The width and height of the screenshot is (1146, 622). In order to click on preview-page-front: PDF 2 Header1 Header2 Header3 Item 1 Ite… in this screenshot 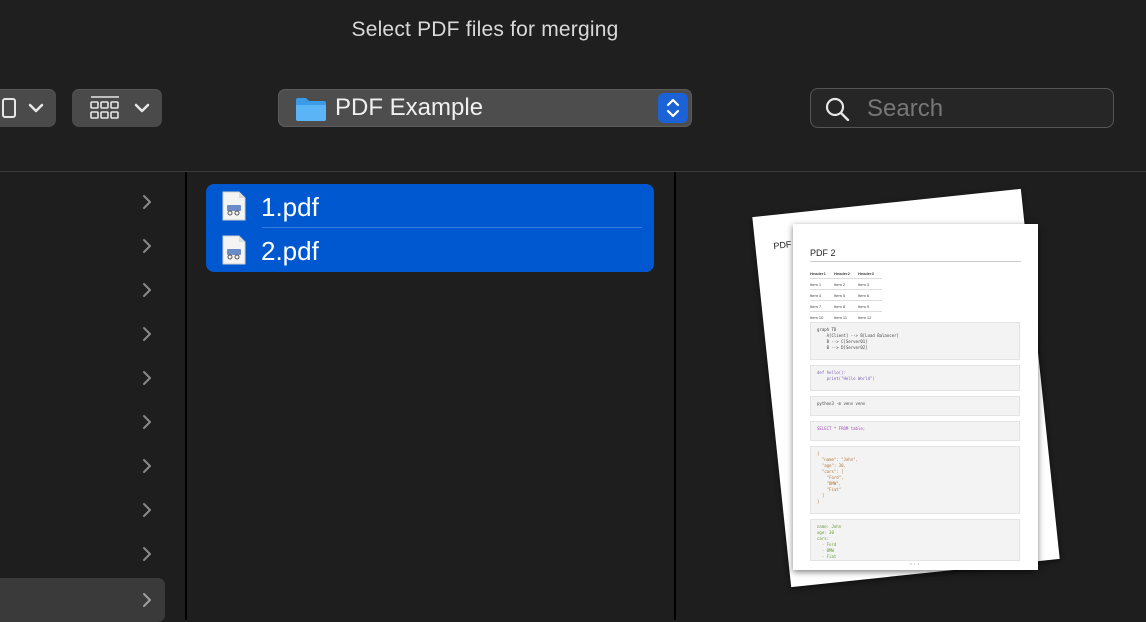, I will do `click(915, 397)`.